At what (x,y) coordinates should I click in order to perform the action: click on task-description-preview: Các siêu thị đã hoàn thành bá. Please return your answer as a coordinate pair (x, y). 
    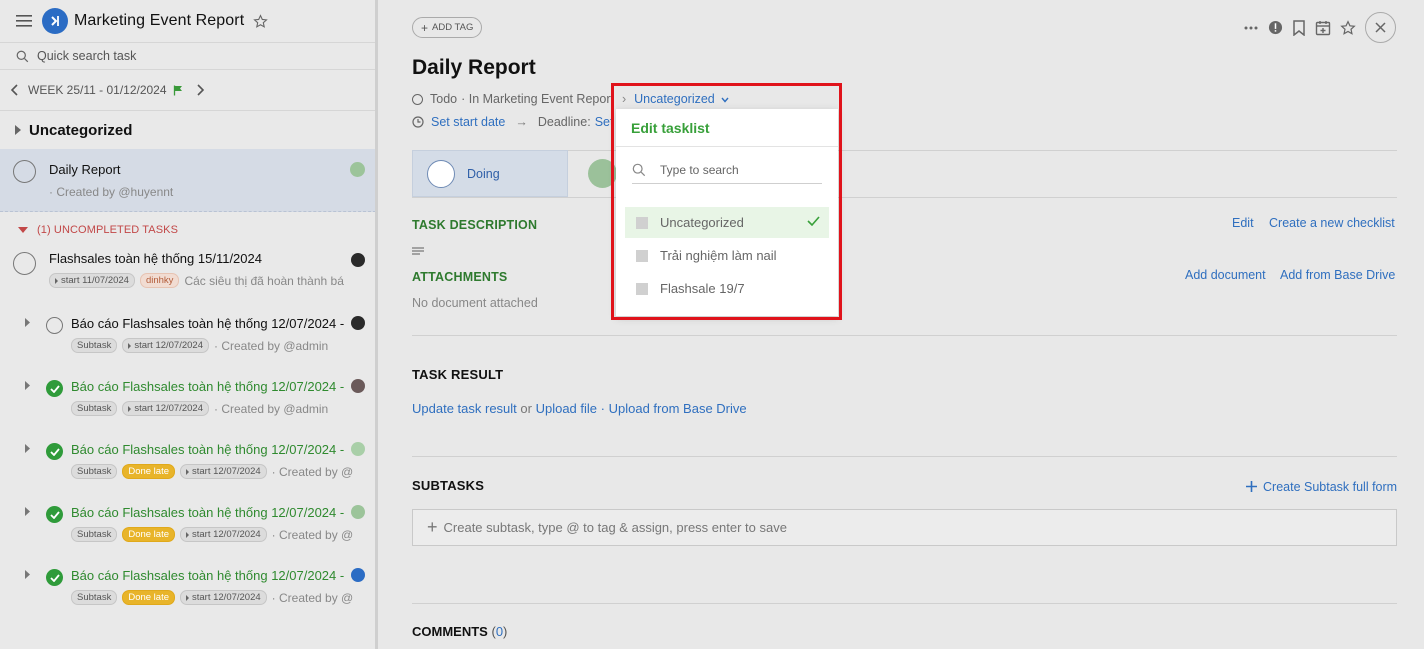
    Looking at the image, I should click on (264, 280).